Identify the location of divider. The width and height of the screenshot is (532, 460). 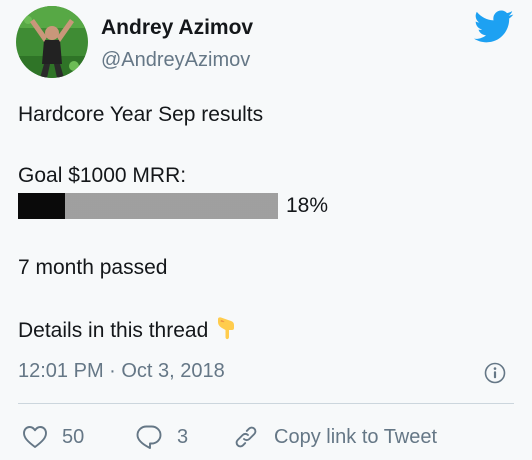
(266, 403).